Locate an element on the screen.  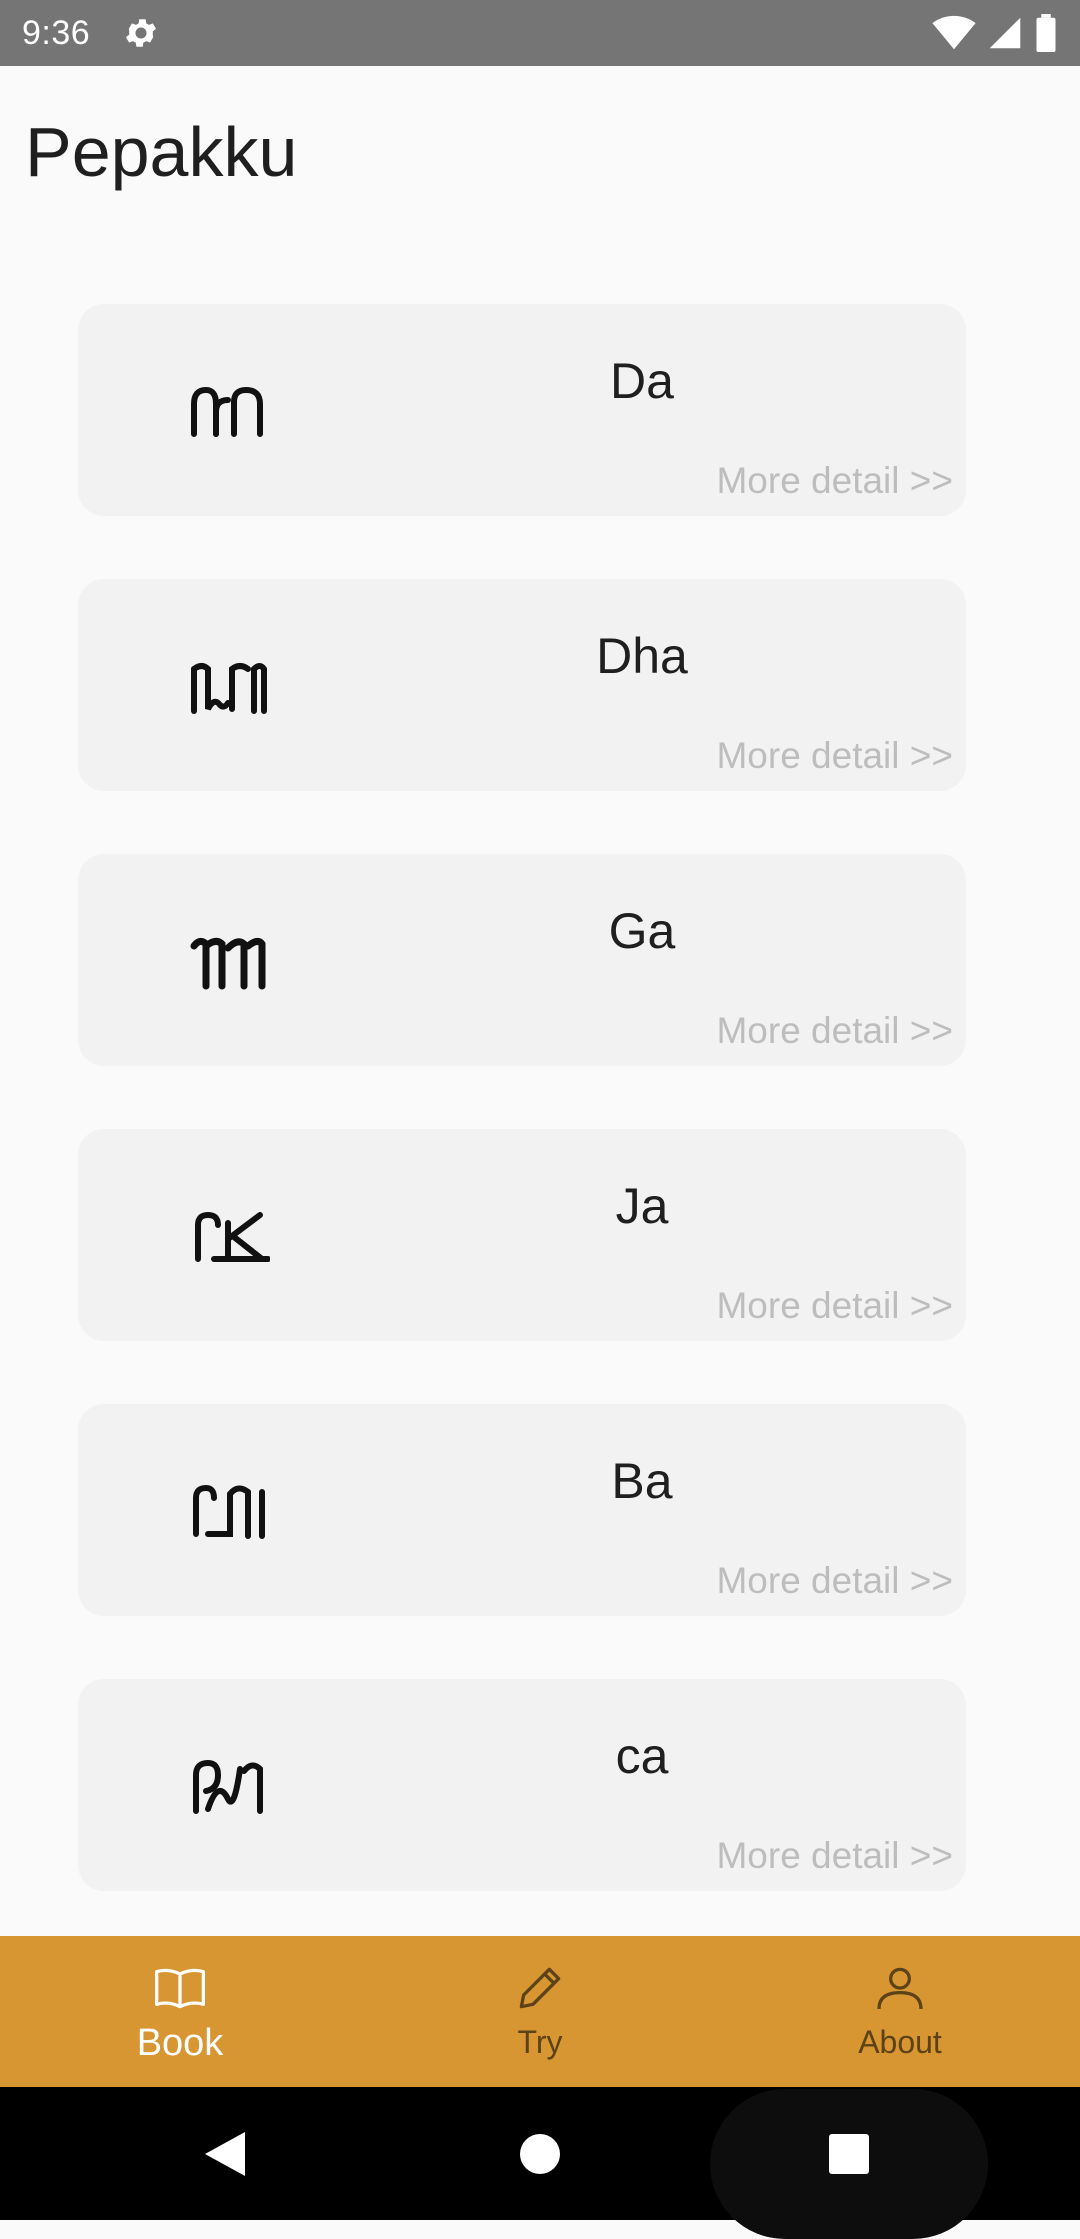
nav-label: About is located at coordinates (900, 2042).